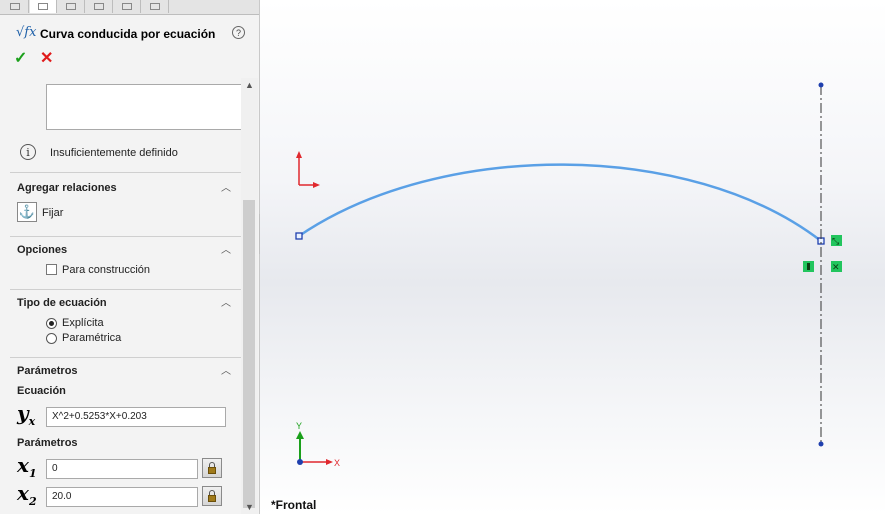  What do you see at coordinates (821, 85) in the screenshot?
I see `centerline-top-point` at bounding box center [821, 85].